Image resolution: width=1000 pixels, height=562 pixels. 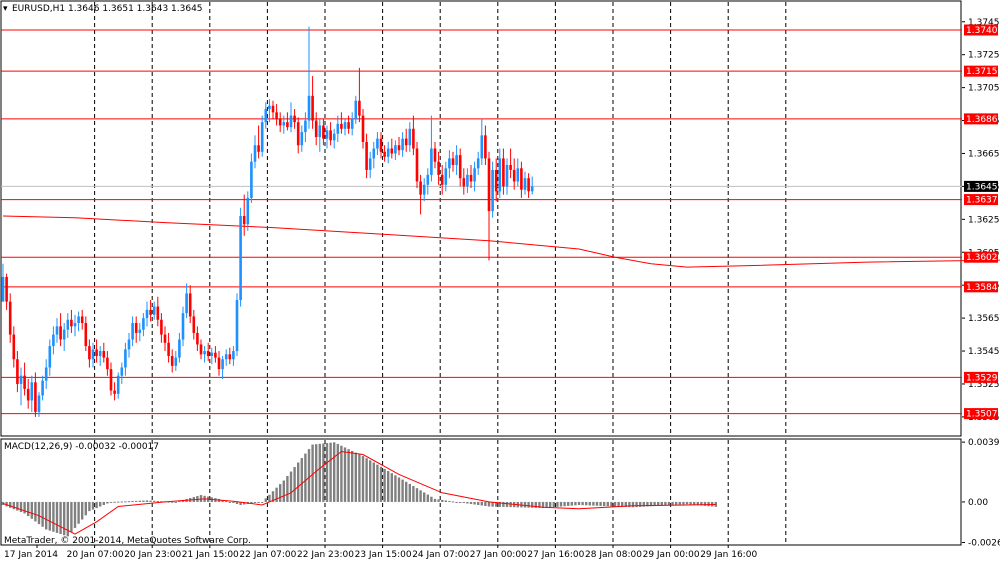 I want to click on chart-header: EURUSD,H1 1.3646 1.3651 1.3643 1.3645, so click(x=107, y=9).